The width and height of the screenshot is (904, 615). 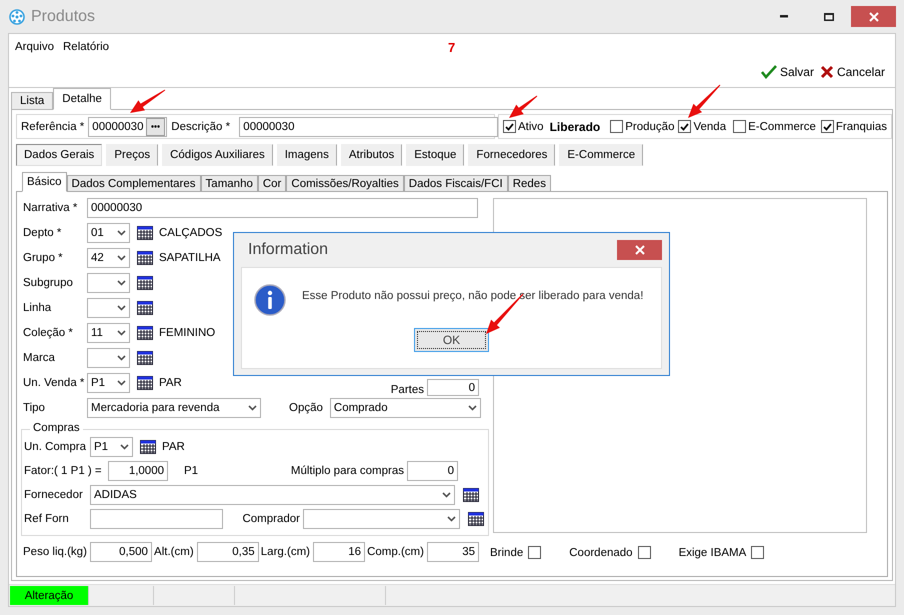 I want to click on number-field: 0,500, so click(x=121, y=552).